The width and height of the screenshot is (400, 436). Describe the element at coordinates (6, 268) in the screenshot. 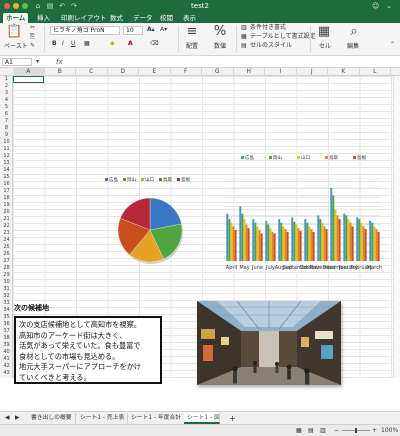

I see `row-header: 28` at that location.